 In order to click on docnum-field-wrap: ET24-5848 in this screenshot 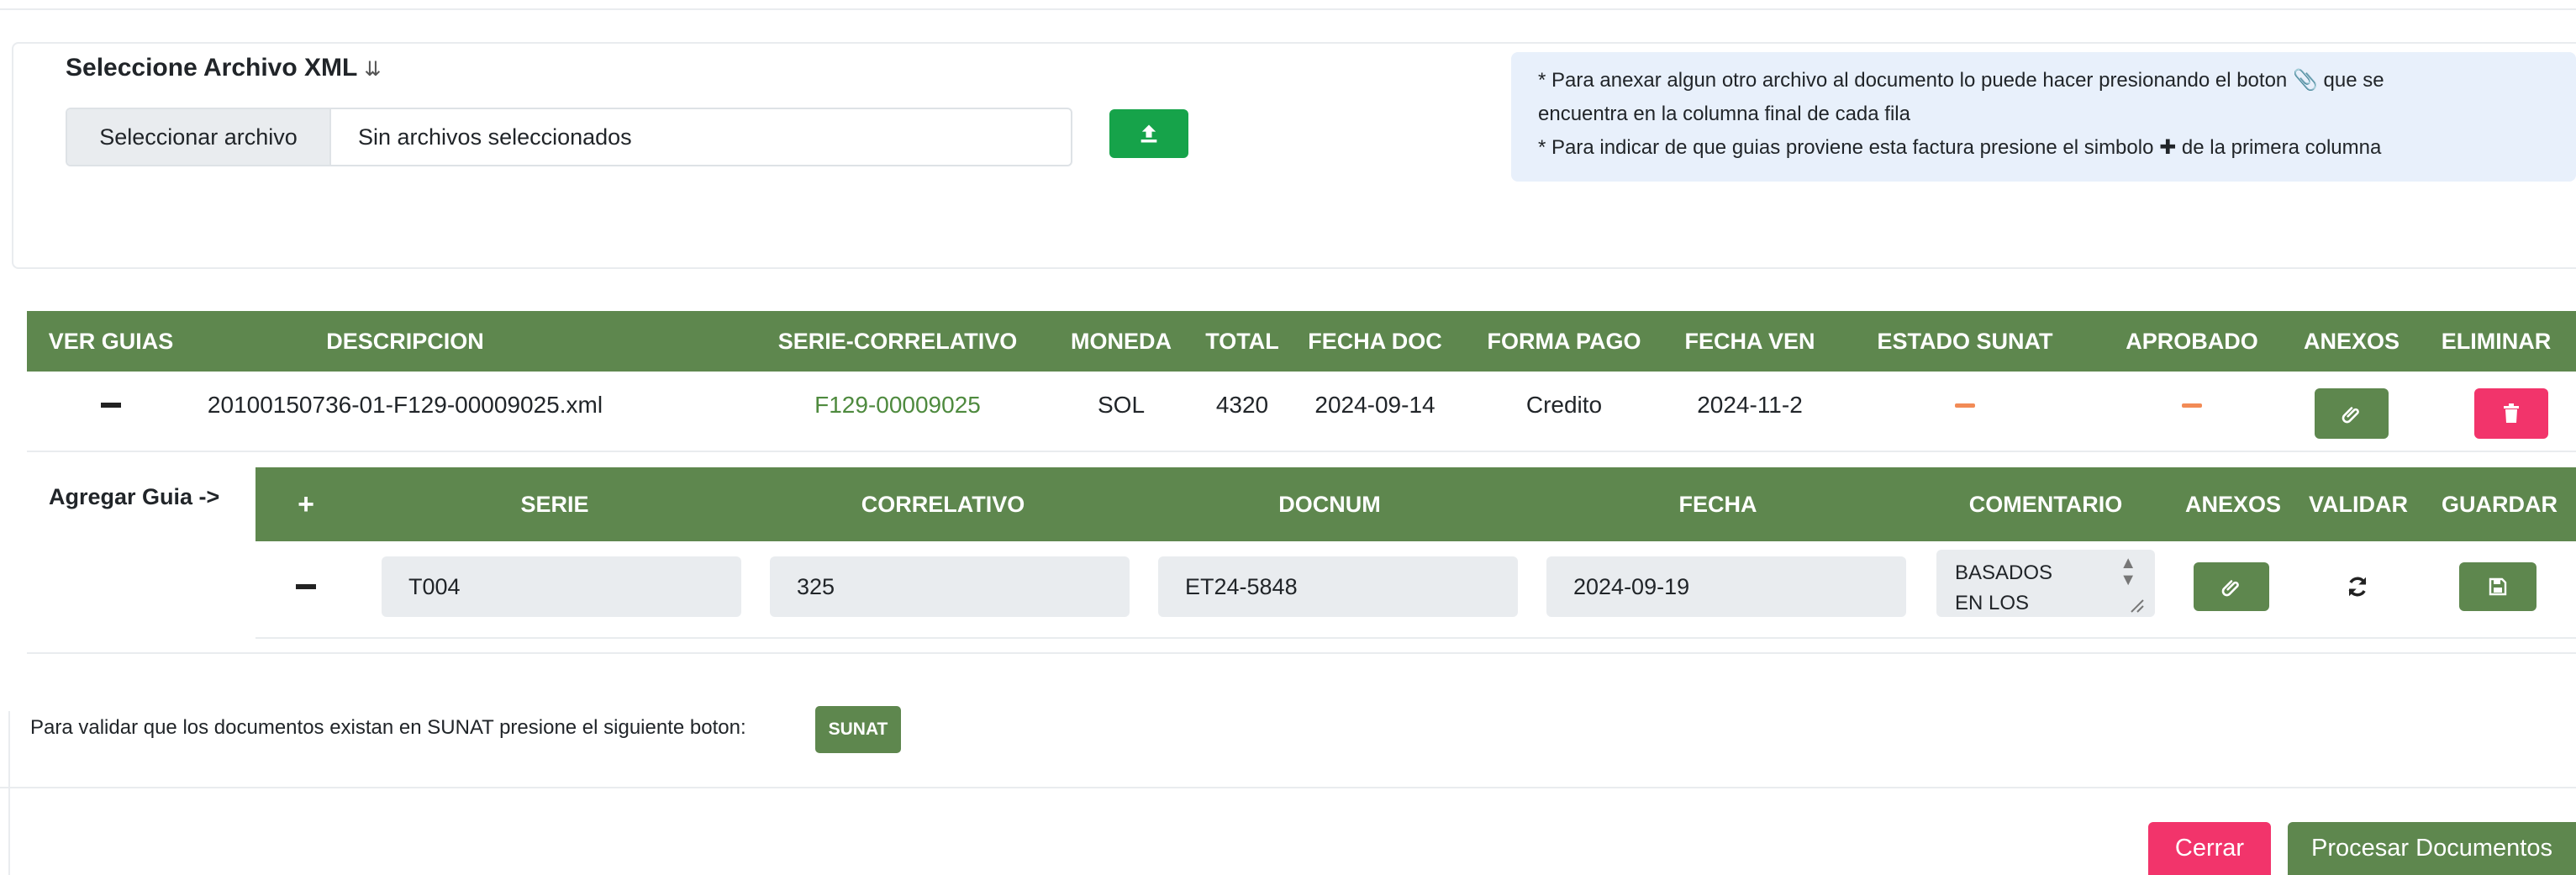, I will do `click(1338, 586)`.